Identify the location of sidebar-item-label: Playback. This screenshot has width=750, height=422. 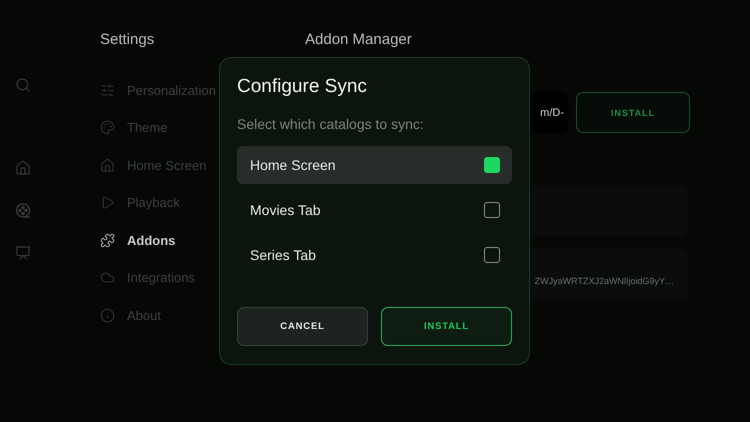
(153, 202).